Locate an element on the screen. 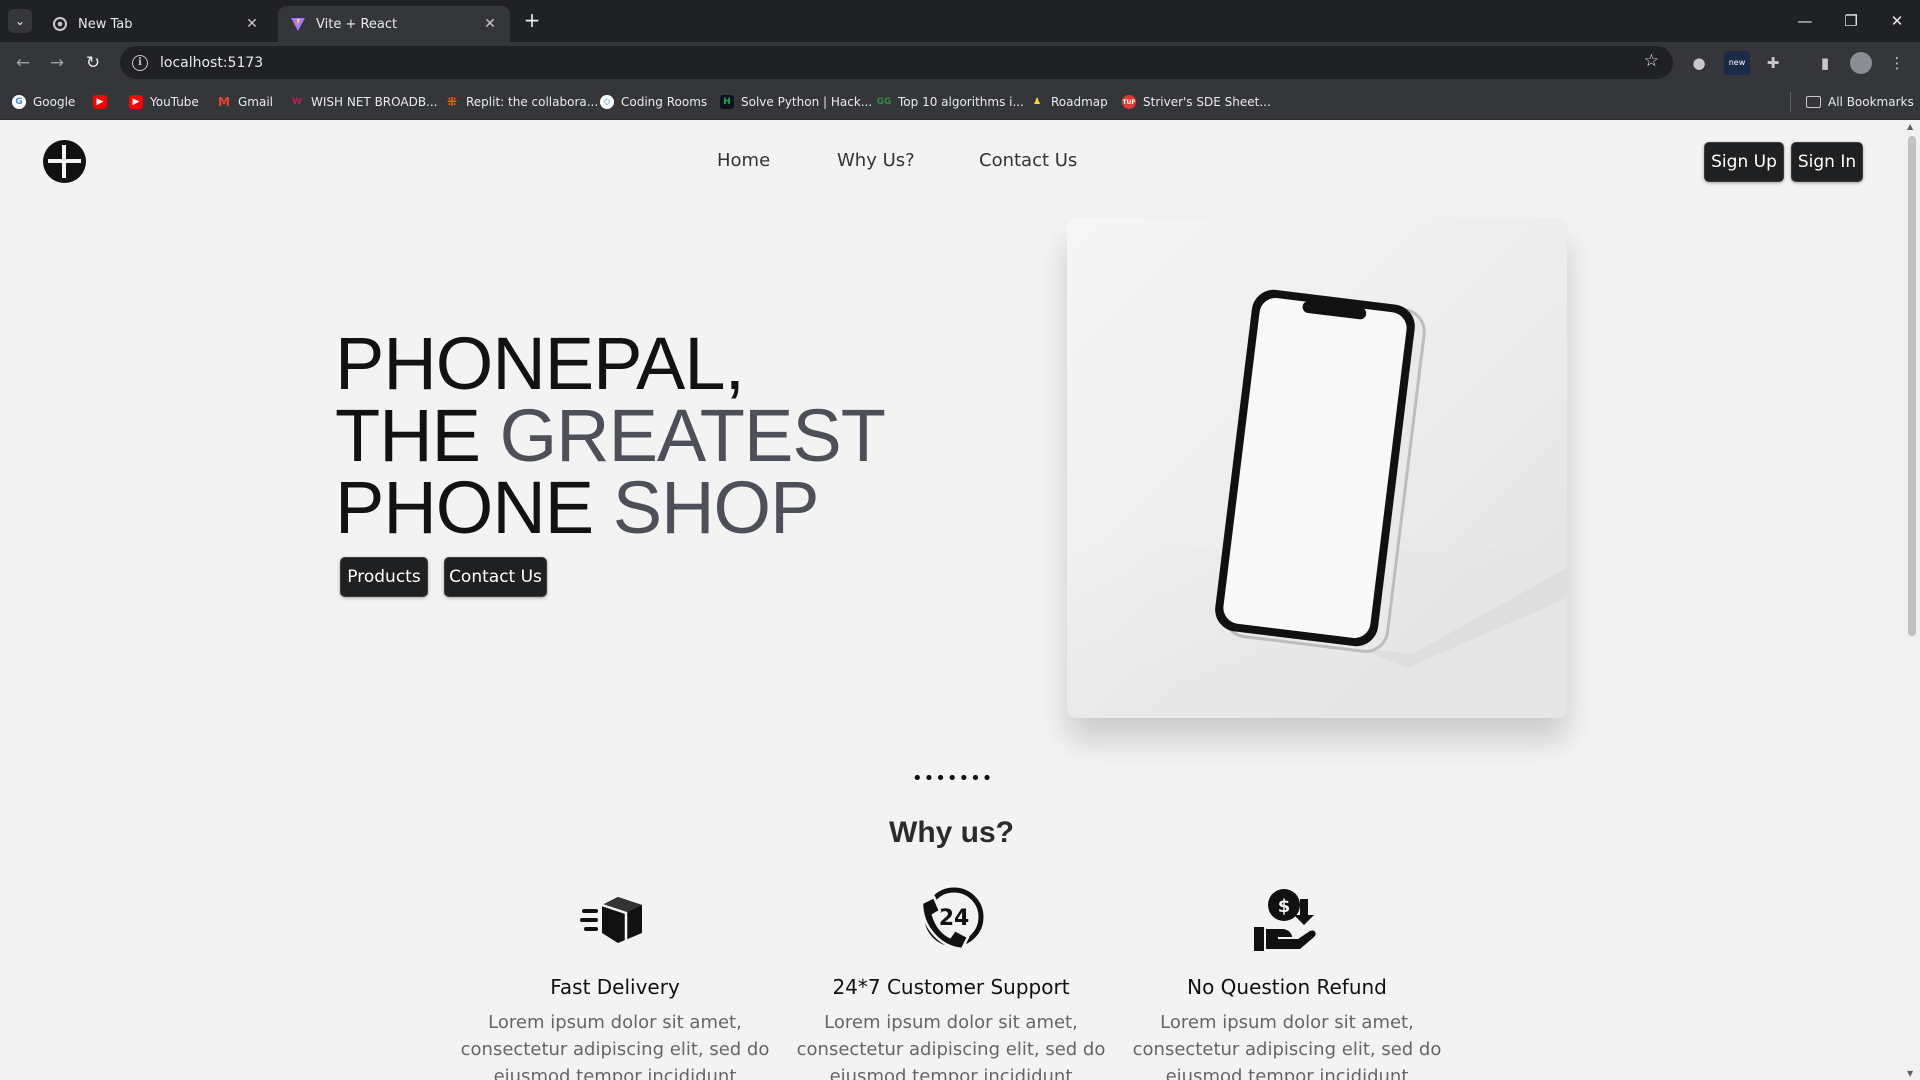  vite-icon is located at coordinates (298, 24).